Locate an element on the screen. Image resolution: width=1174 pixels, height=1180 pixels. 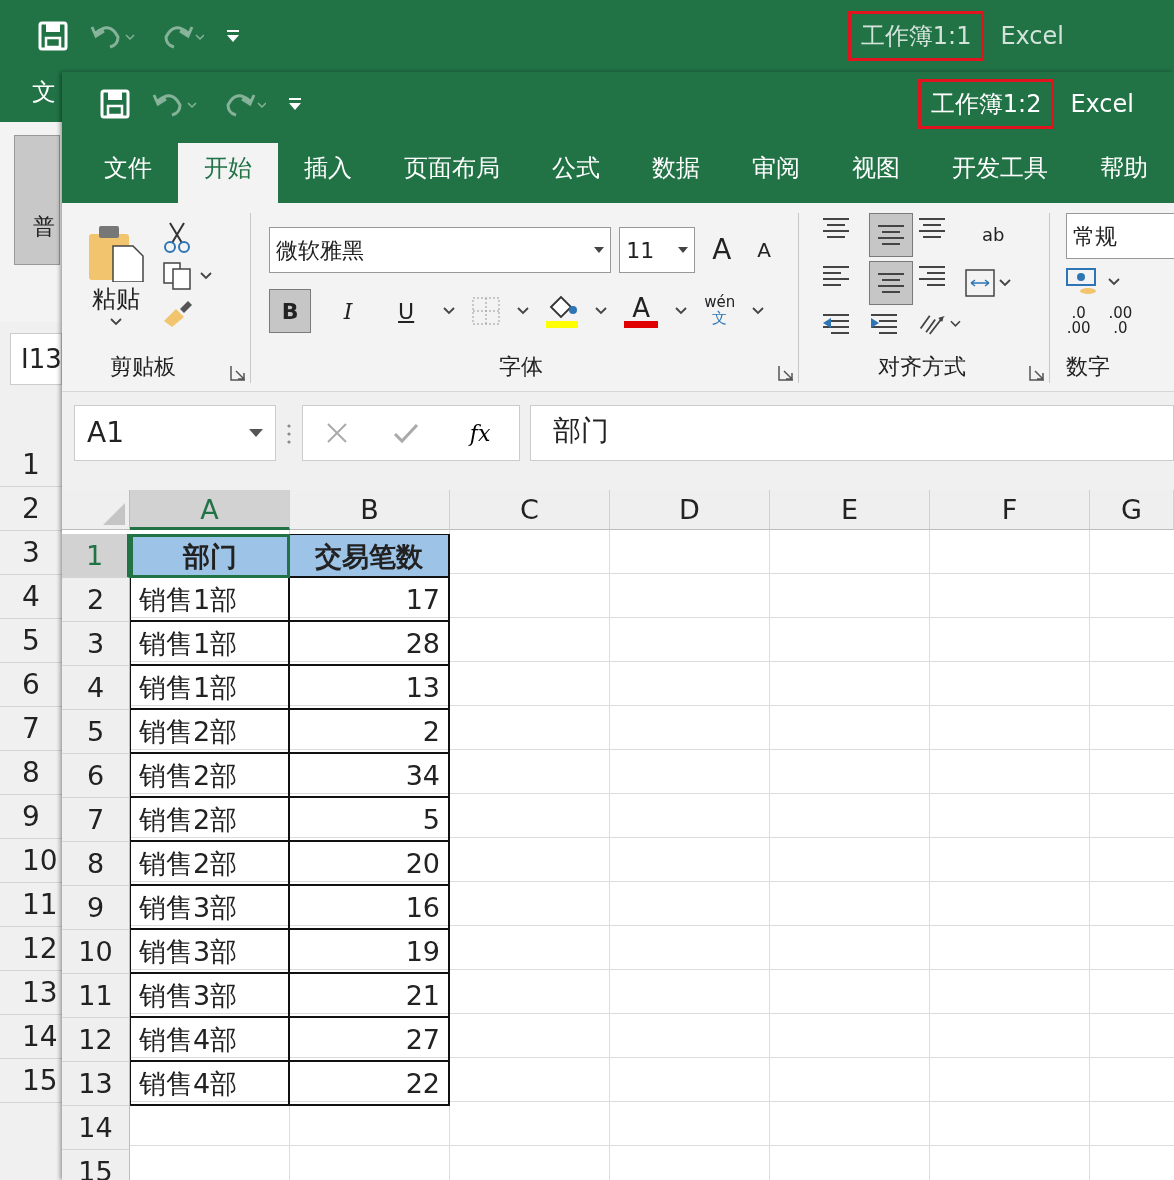
phonetic-guide-button: wén 文 is located at coordinates (720, 311).